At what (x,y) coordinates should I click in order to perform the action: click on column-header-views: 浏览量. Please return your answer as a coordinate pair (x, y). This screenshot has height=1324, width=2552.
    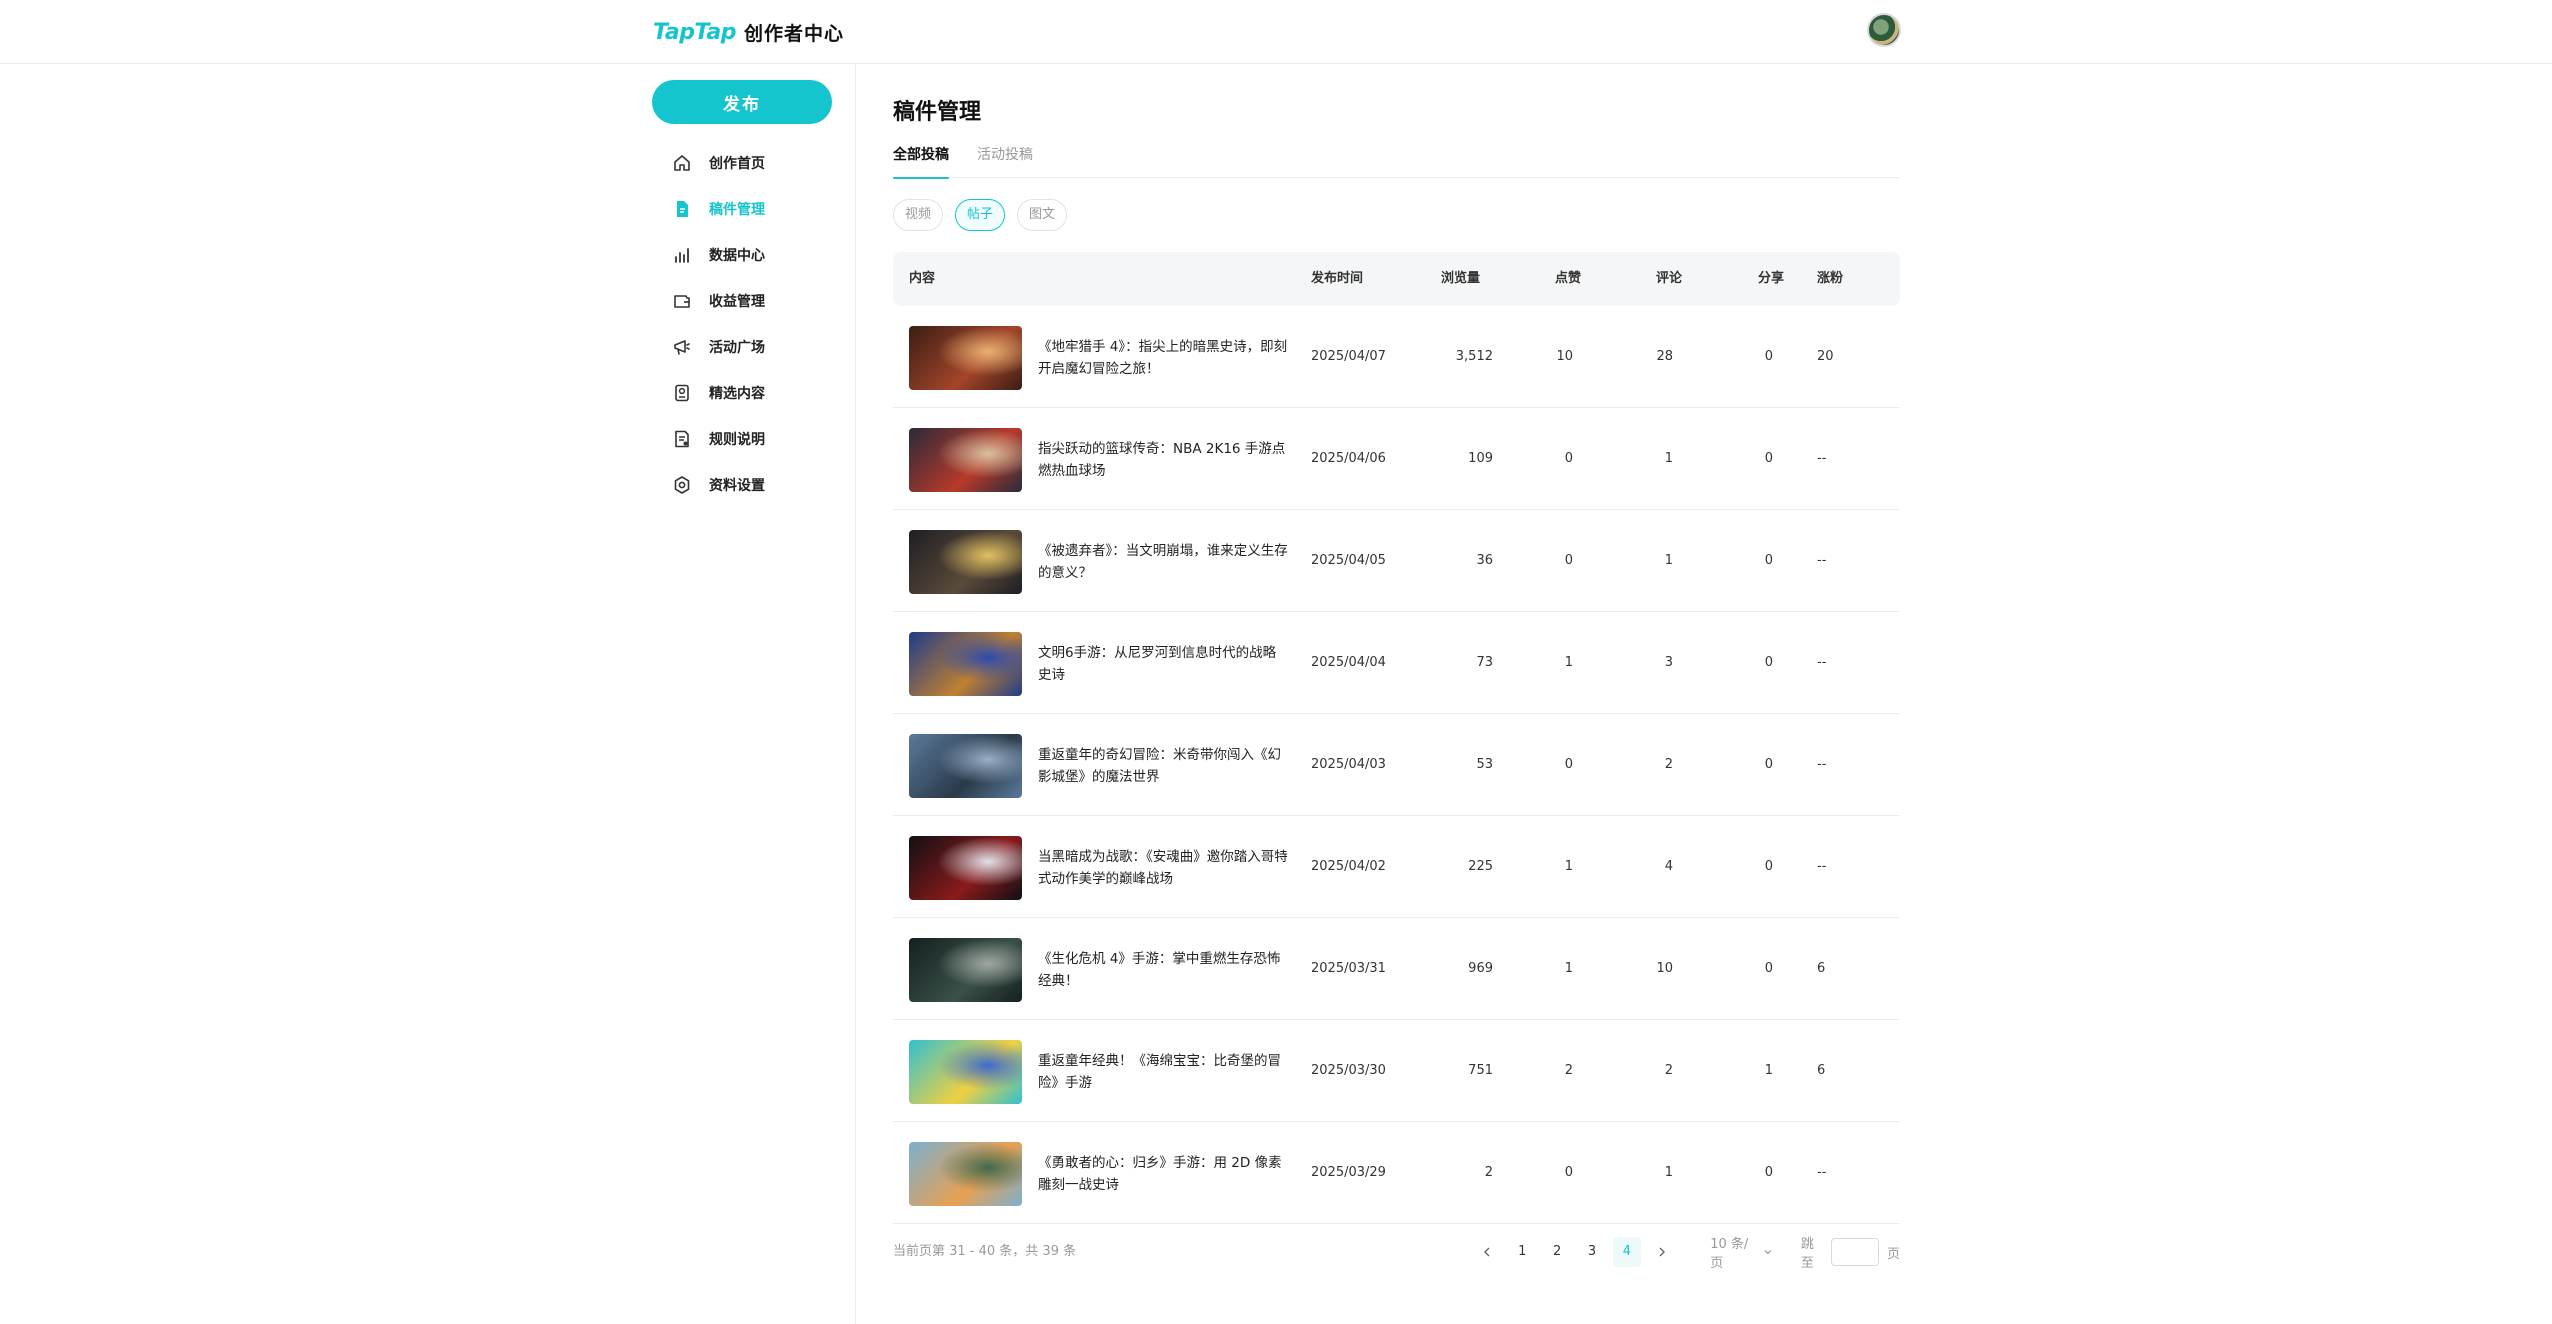
    Looking at the image, I should click on (1461, 278).